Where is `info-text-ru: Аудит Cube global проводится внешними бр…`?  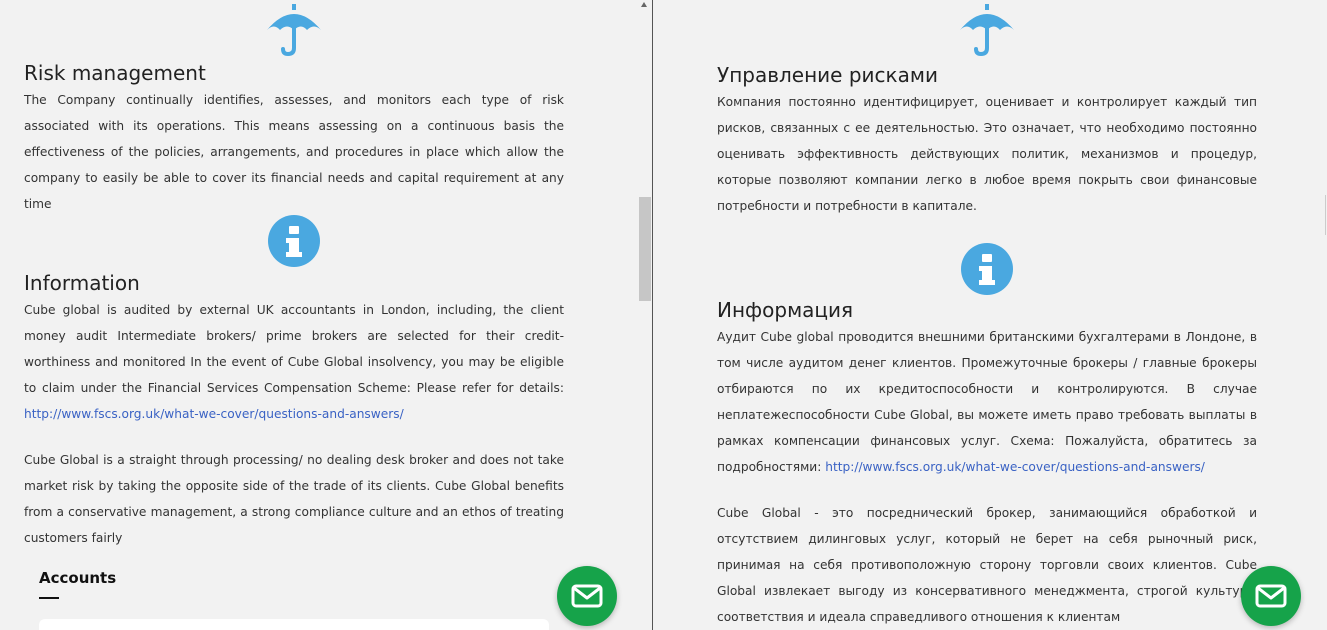 info-text-ru: Аудит Cube global проводится внешними бр… is located at coordinates (987, 402).